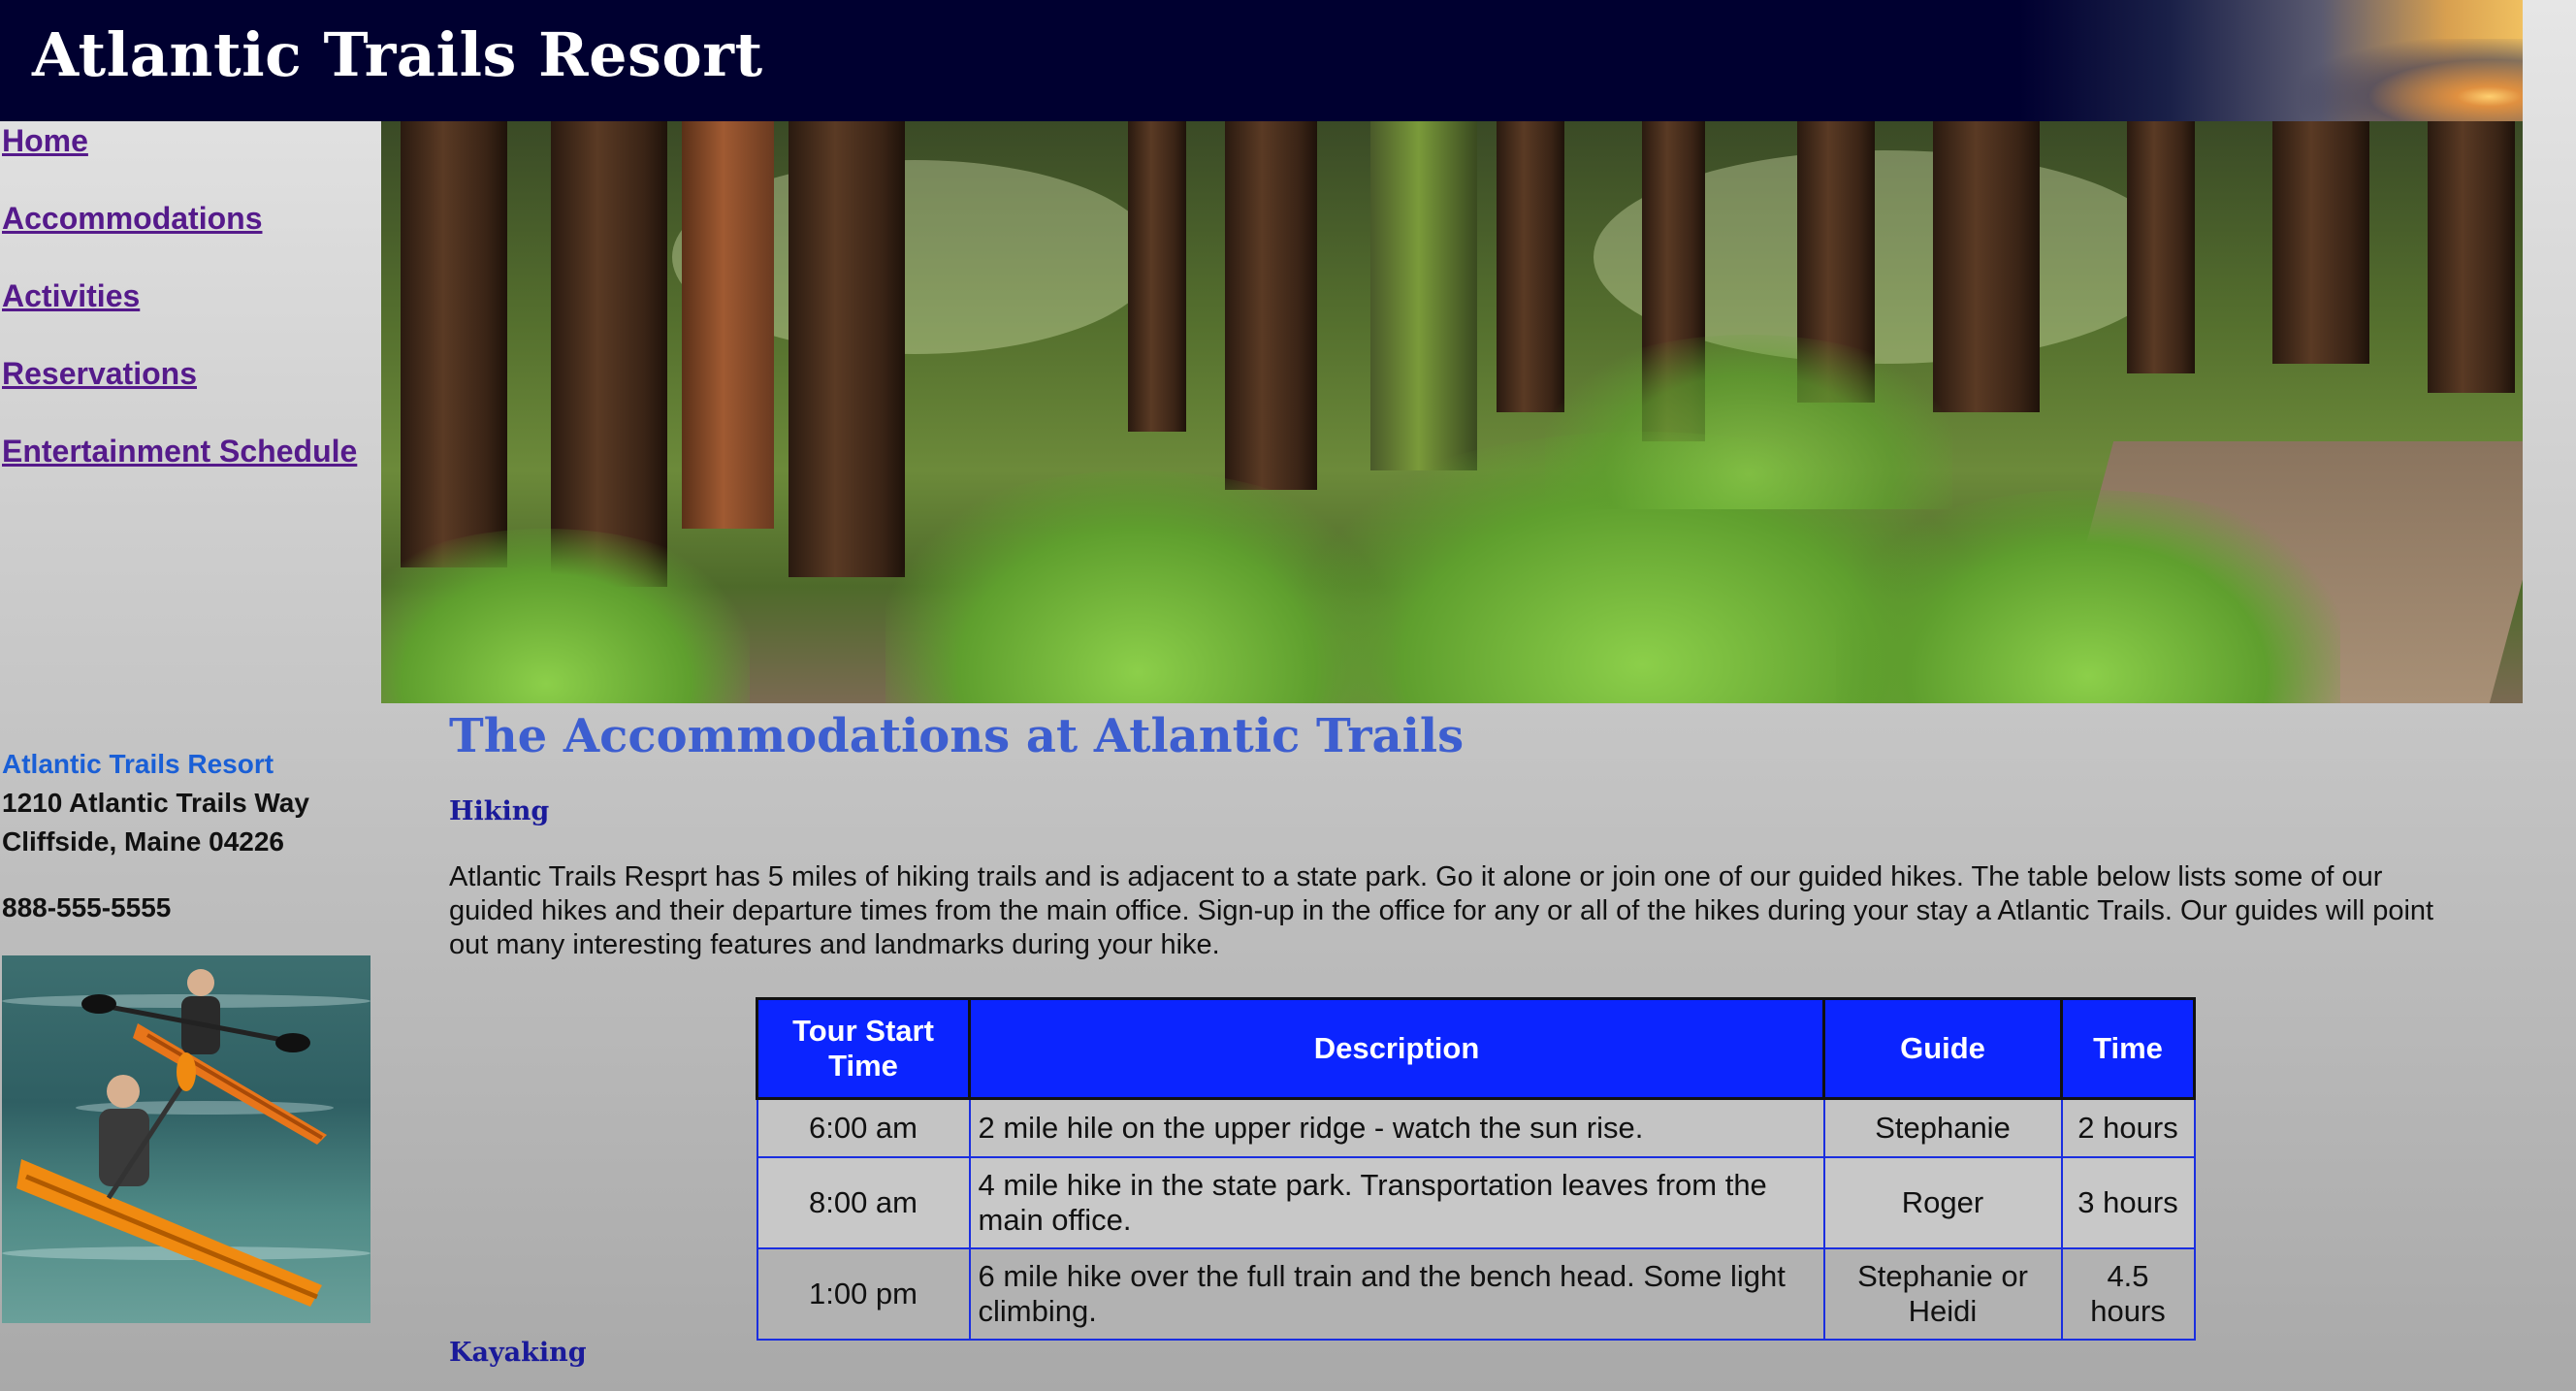 The height and width of the screenshot is (1391, 2576). Describe the element at coordinates (499, 811) in the screenshot. I see `hiking-heading: Hiking` at that location.